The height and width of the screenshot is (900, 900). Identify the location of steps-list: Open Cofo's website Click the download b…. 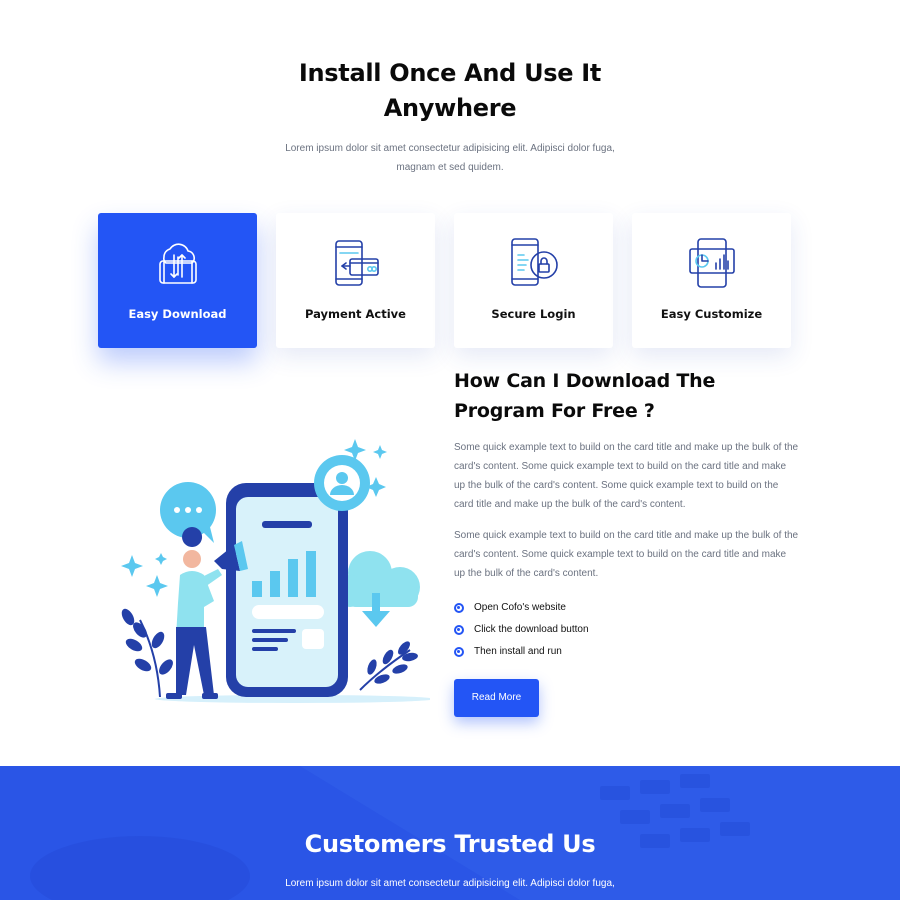
(626, 630).